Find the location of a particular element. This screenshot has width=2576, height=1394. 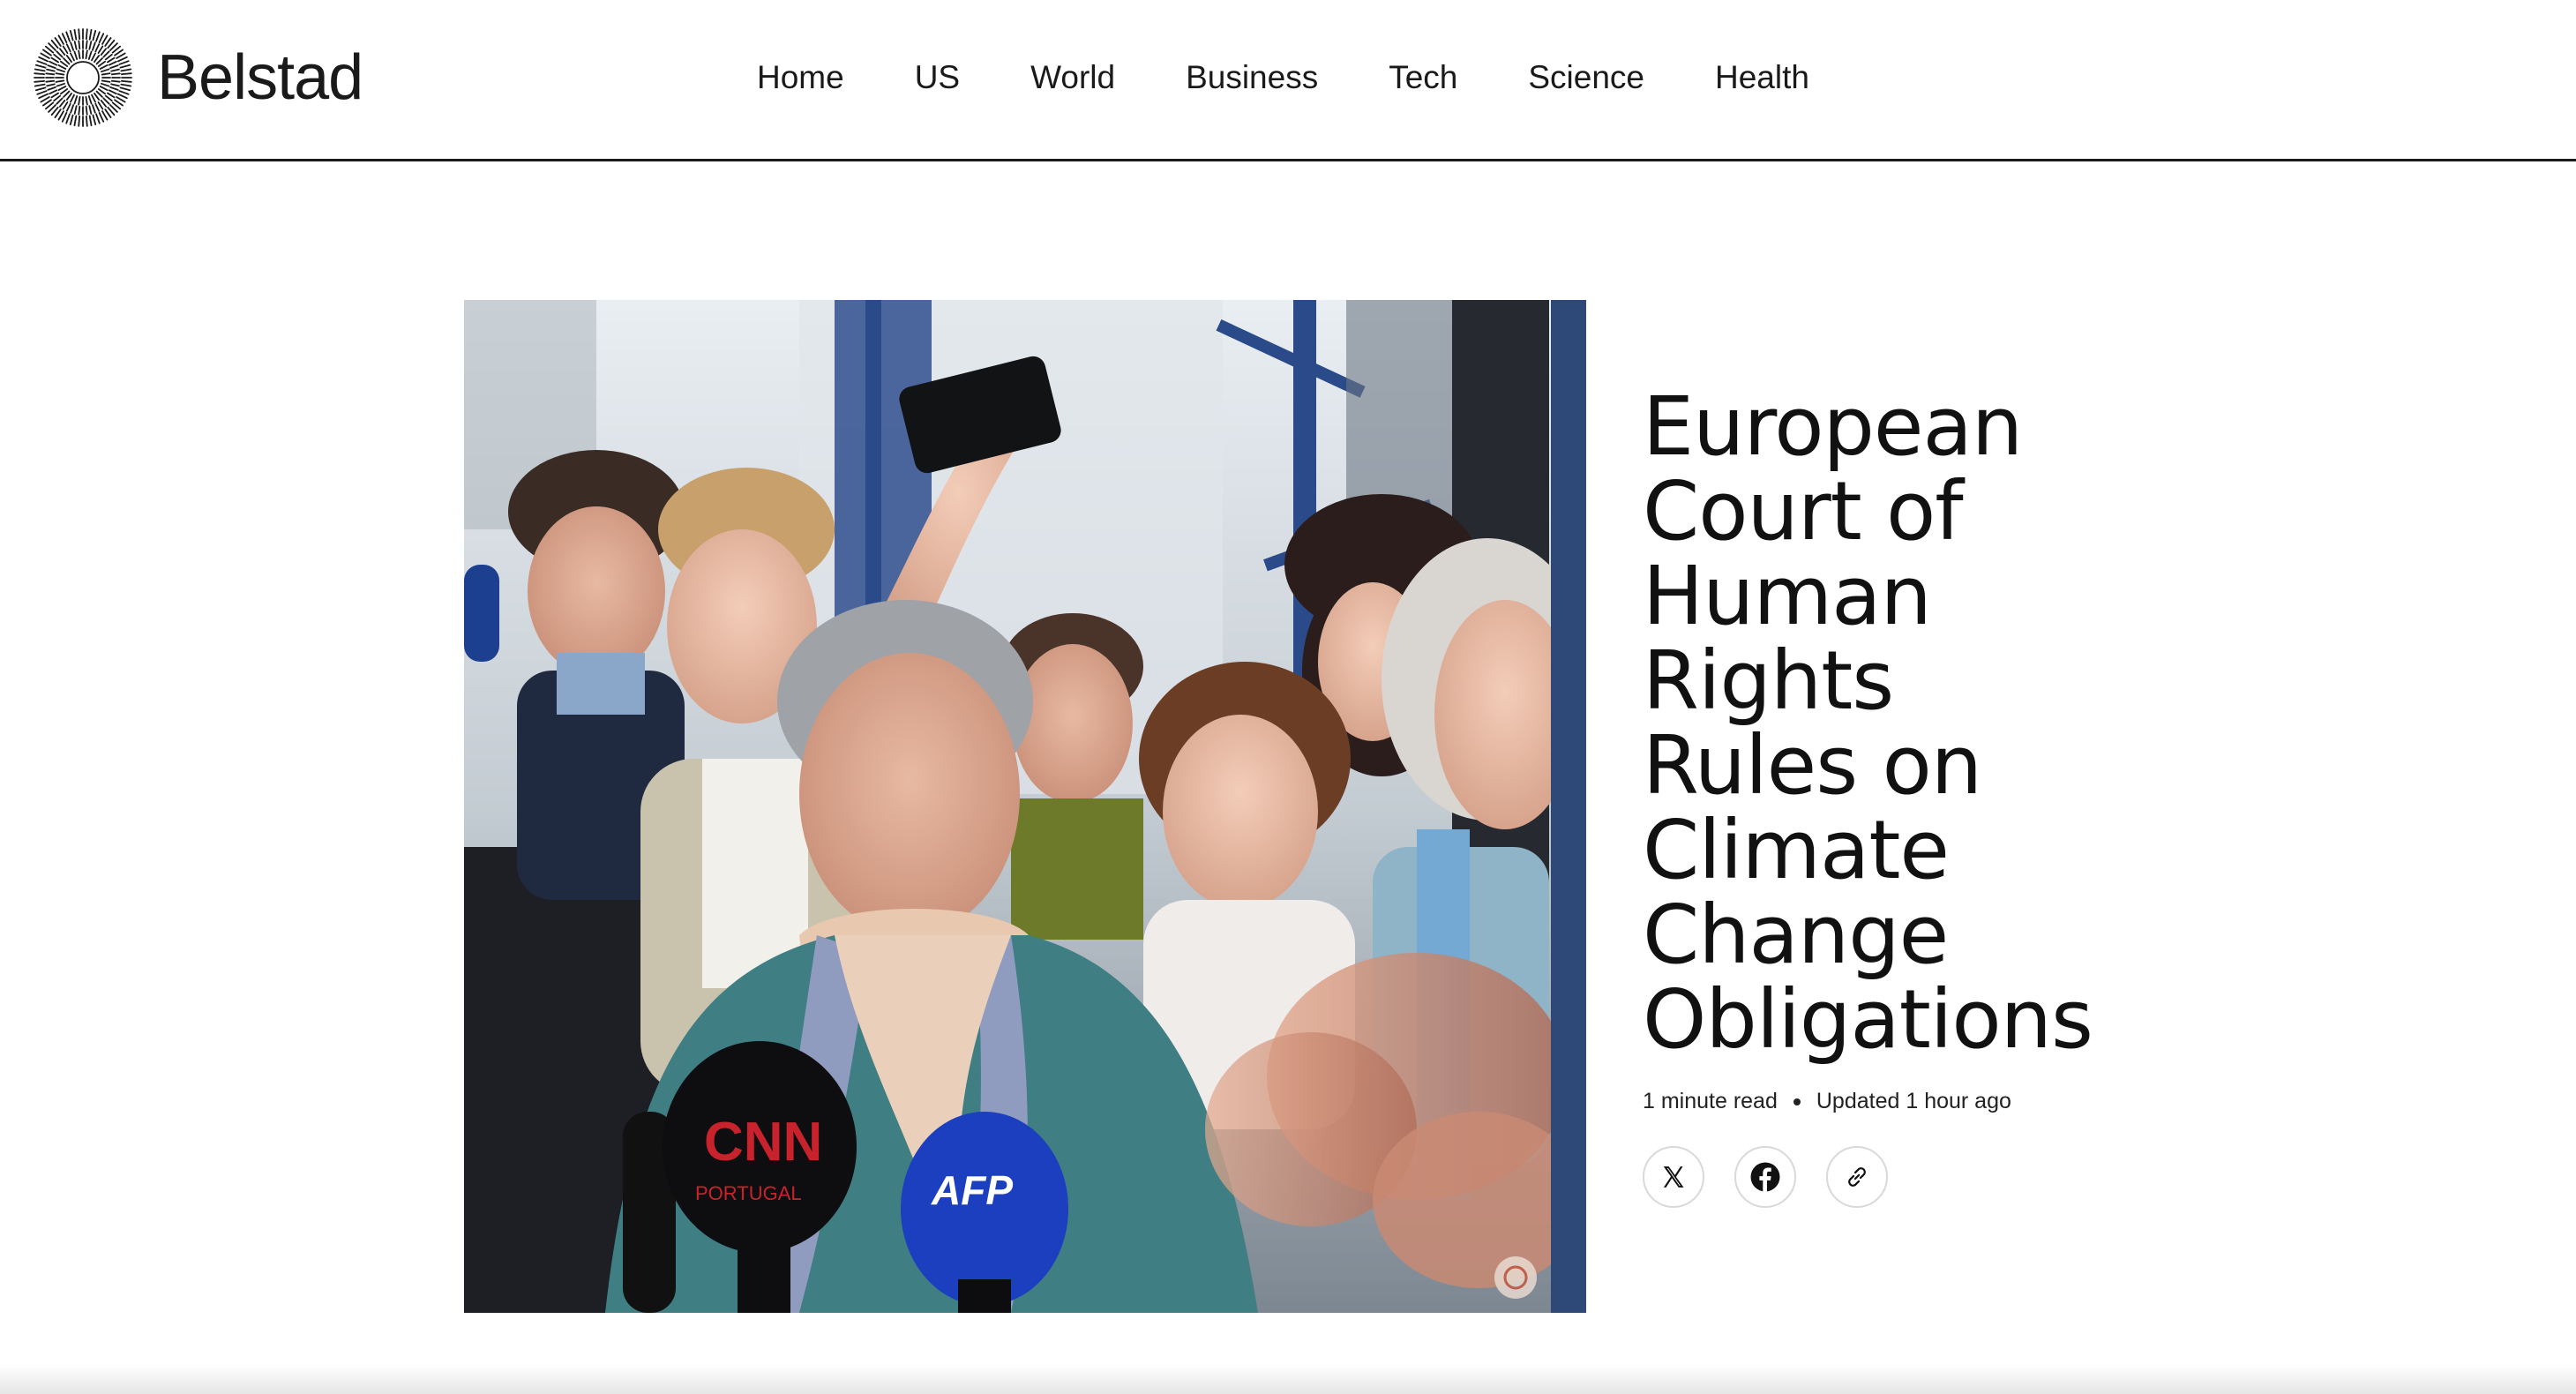

link-icon is located at coordinates (1857, 1177).